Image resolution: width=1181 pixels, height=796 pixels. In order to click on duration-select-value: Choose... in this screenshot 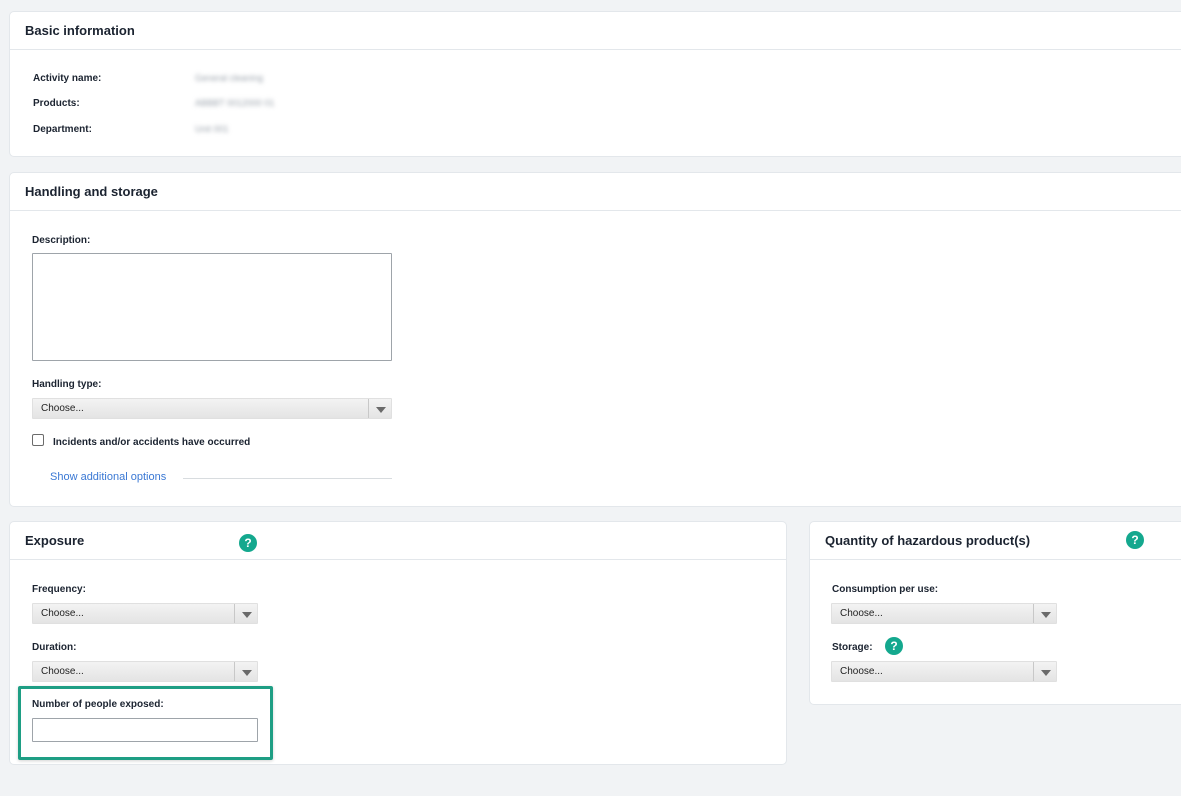, I will do `click(62, 671)`.